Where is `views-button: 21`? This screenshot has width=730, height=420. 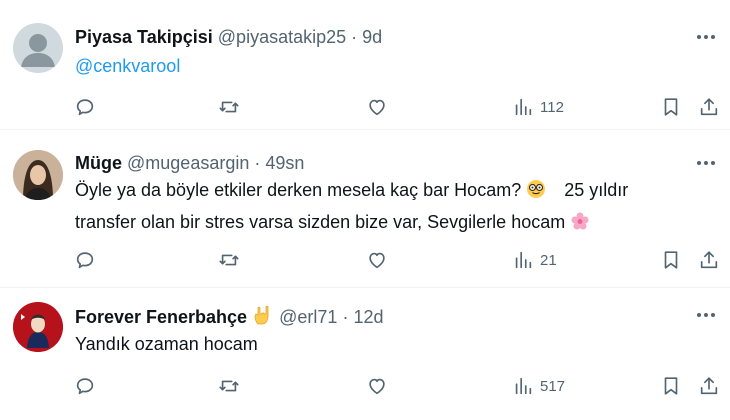
views-button: 21 is located at coordinates (534, 260).